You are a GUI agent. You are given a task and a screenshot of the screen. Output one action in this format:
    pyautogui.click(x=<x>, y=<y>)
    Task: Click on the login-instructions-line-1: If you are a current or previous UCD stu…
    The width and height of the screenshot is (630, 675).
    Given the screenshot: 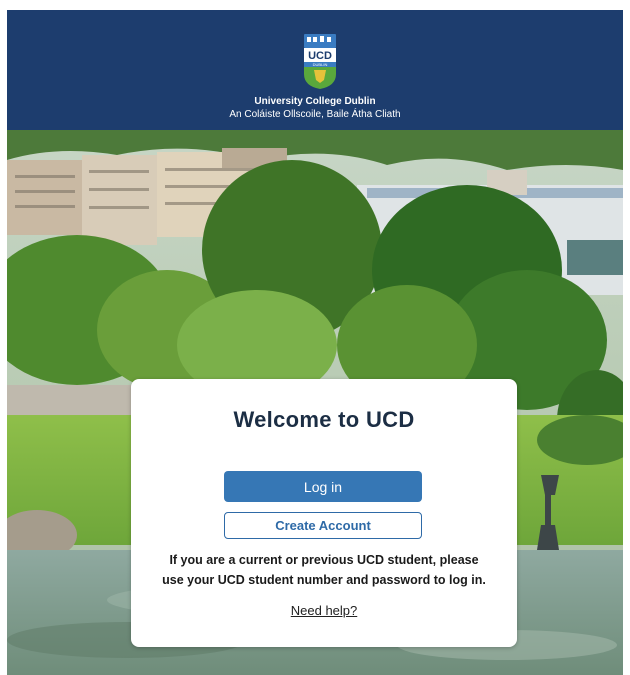 What is the action you would take?
    pyautogui.click(x=324, y=560)
    